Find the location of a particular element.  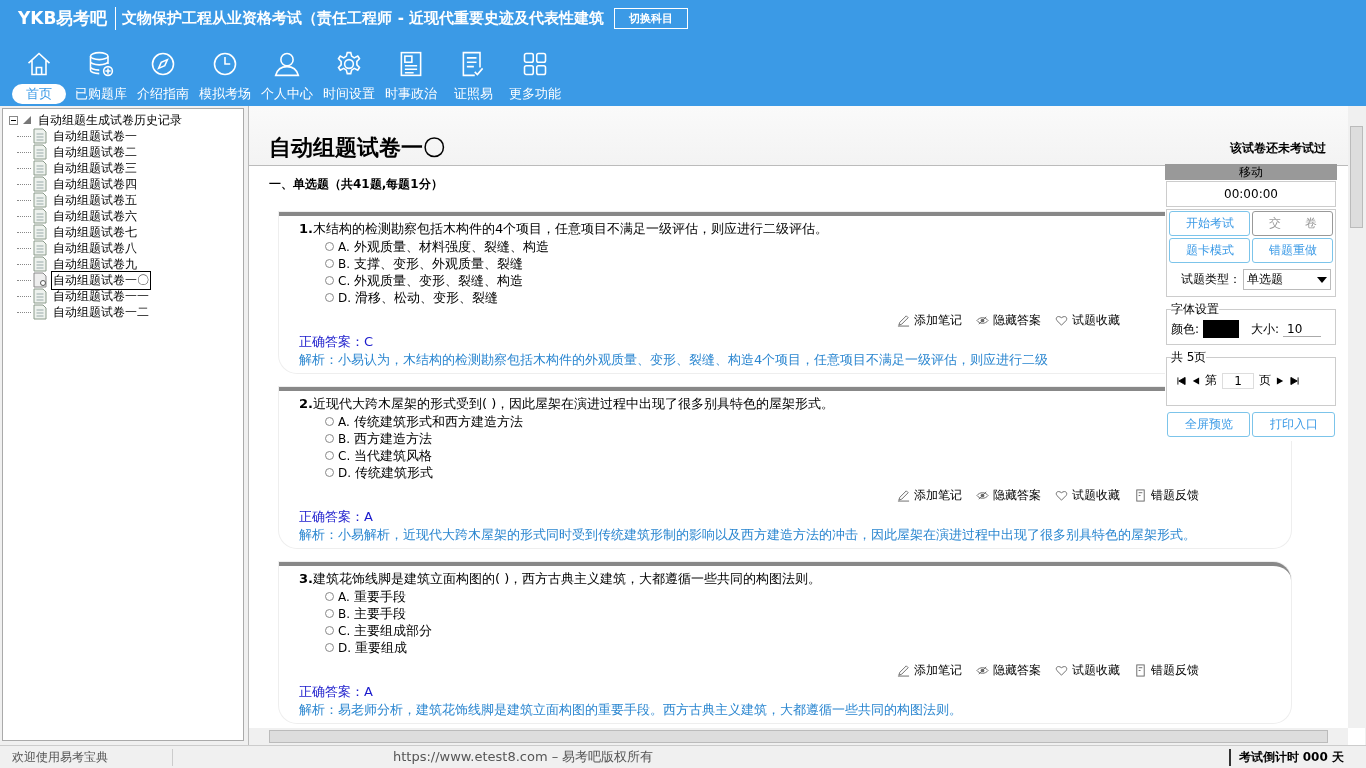

answer-analysis: 解析：小易认为，木结构的检测勘察包括木构件的外观质量、变形、裂缝、构造4个项目，任意项目不满足一级评估，则应进行二级 is located at coordinates (674, 360).